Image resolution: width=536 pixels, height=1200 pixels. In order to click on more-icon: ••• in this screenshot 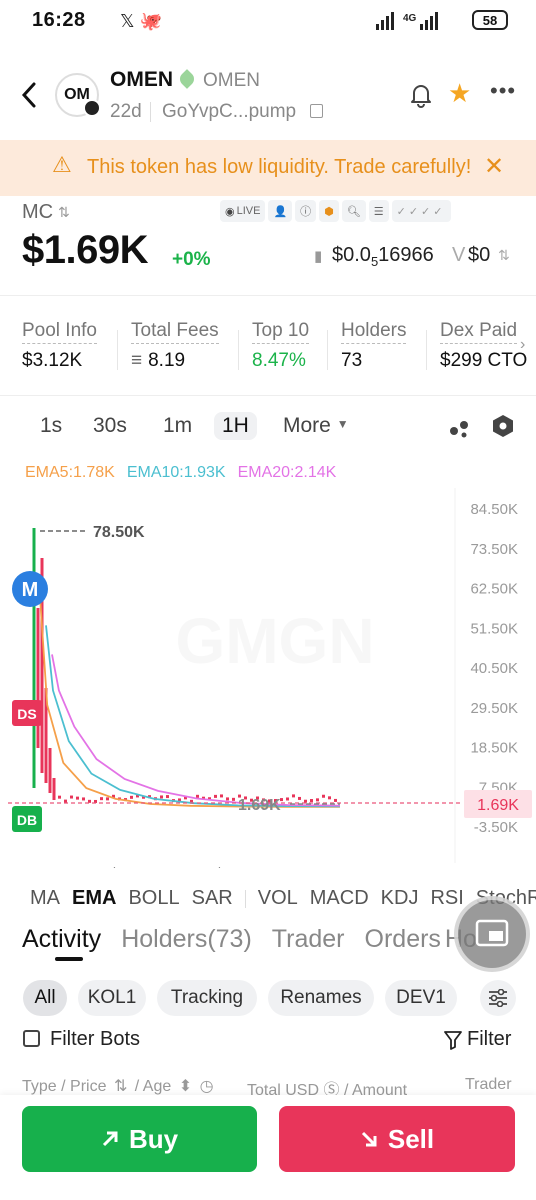, I will do `click(503, 91)`.